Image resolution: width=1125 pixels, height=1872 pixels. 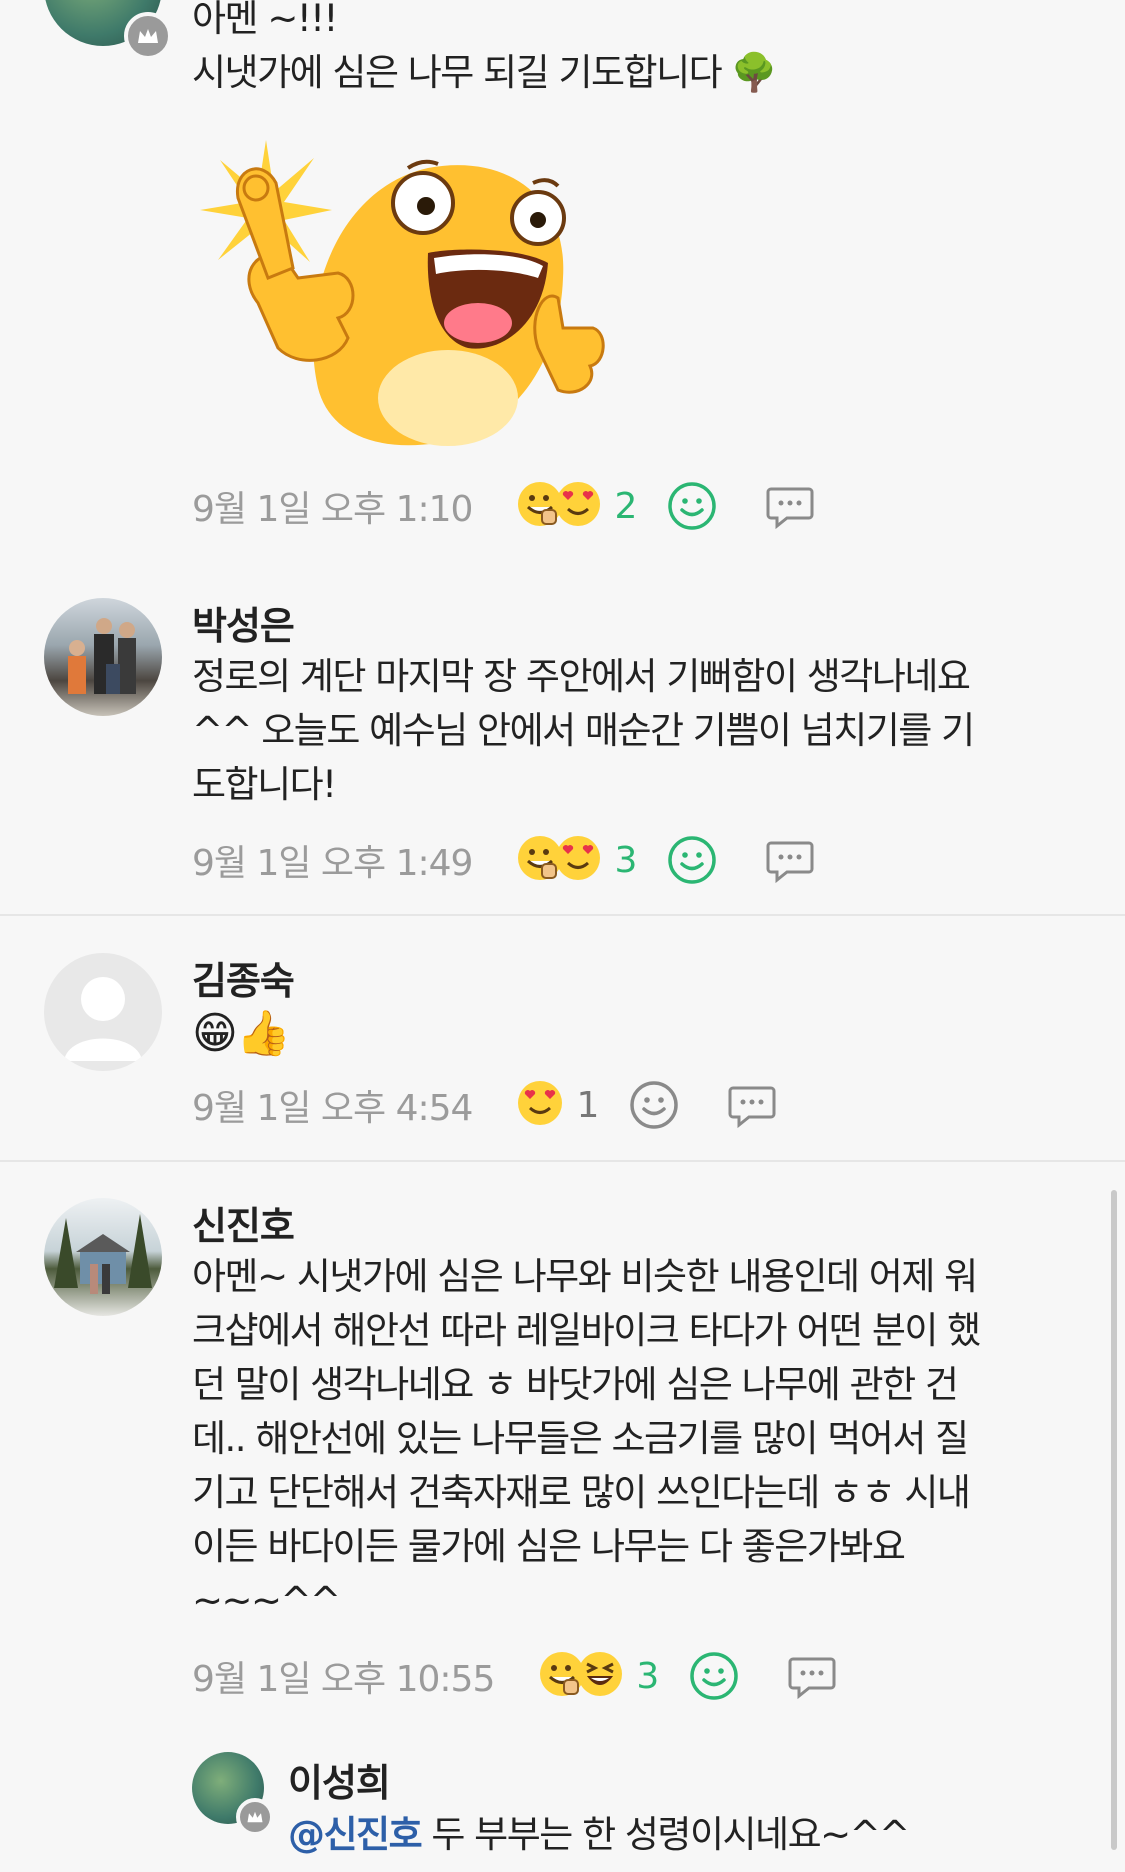 What do you see at coordinates (562, 1806) in the screenshot?
I see `reply-comment: 이성희 @신진호 두 부부는 한 성령이시네요~^^` at bounding box center [562, 1806].